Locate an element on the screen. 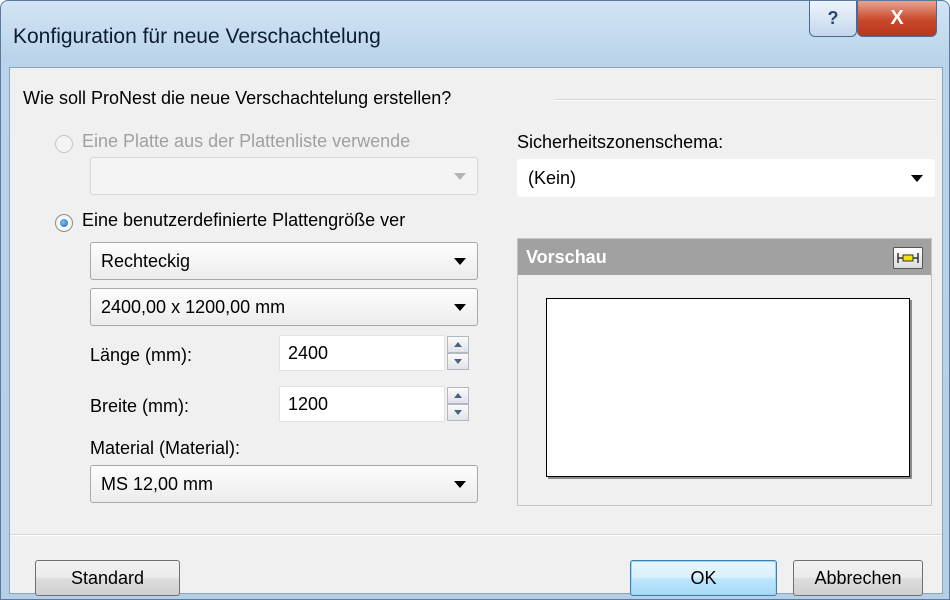  ok-button-label: OK is located at coordinates (703, 577).